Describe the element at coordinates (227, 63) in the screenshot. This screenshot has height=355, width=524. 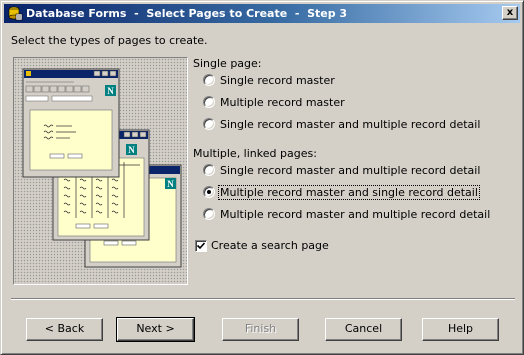
I see `single-page-label: Single page:` at that location.